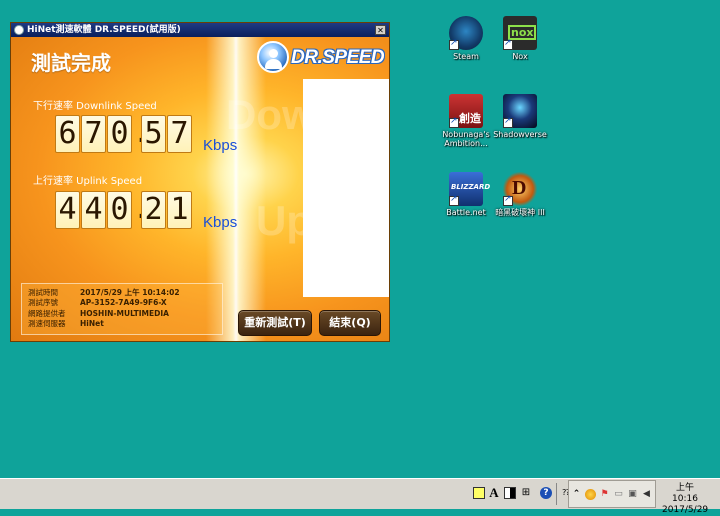 The image size is (720, 516). I want to click on taskbar-divider, so click(556, 494).